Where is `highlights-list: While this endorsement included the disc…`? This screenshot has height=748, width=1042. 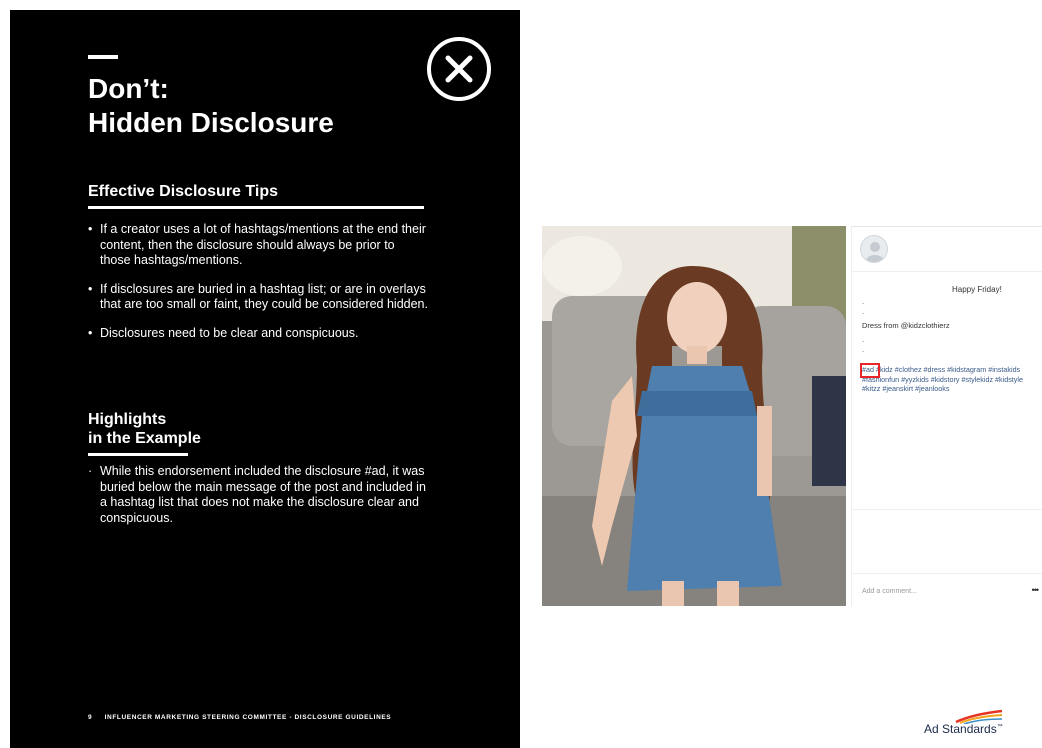
highlights-list: While this endorsement included the disc… is located at coordinates (258, 501).